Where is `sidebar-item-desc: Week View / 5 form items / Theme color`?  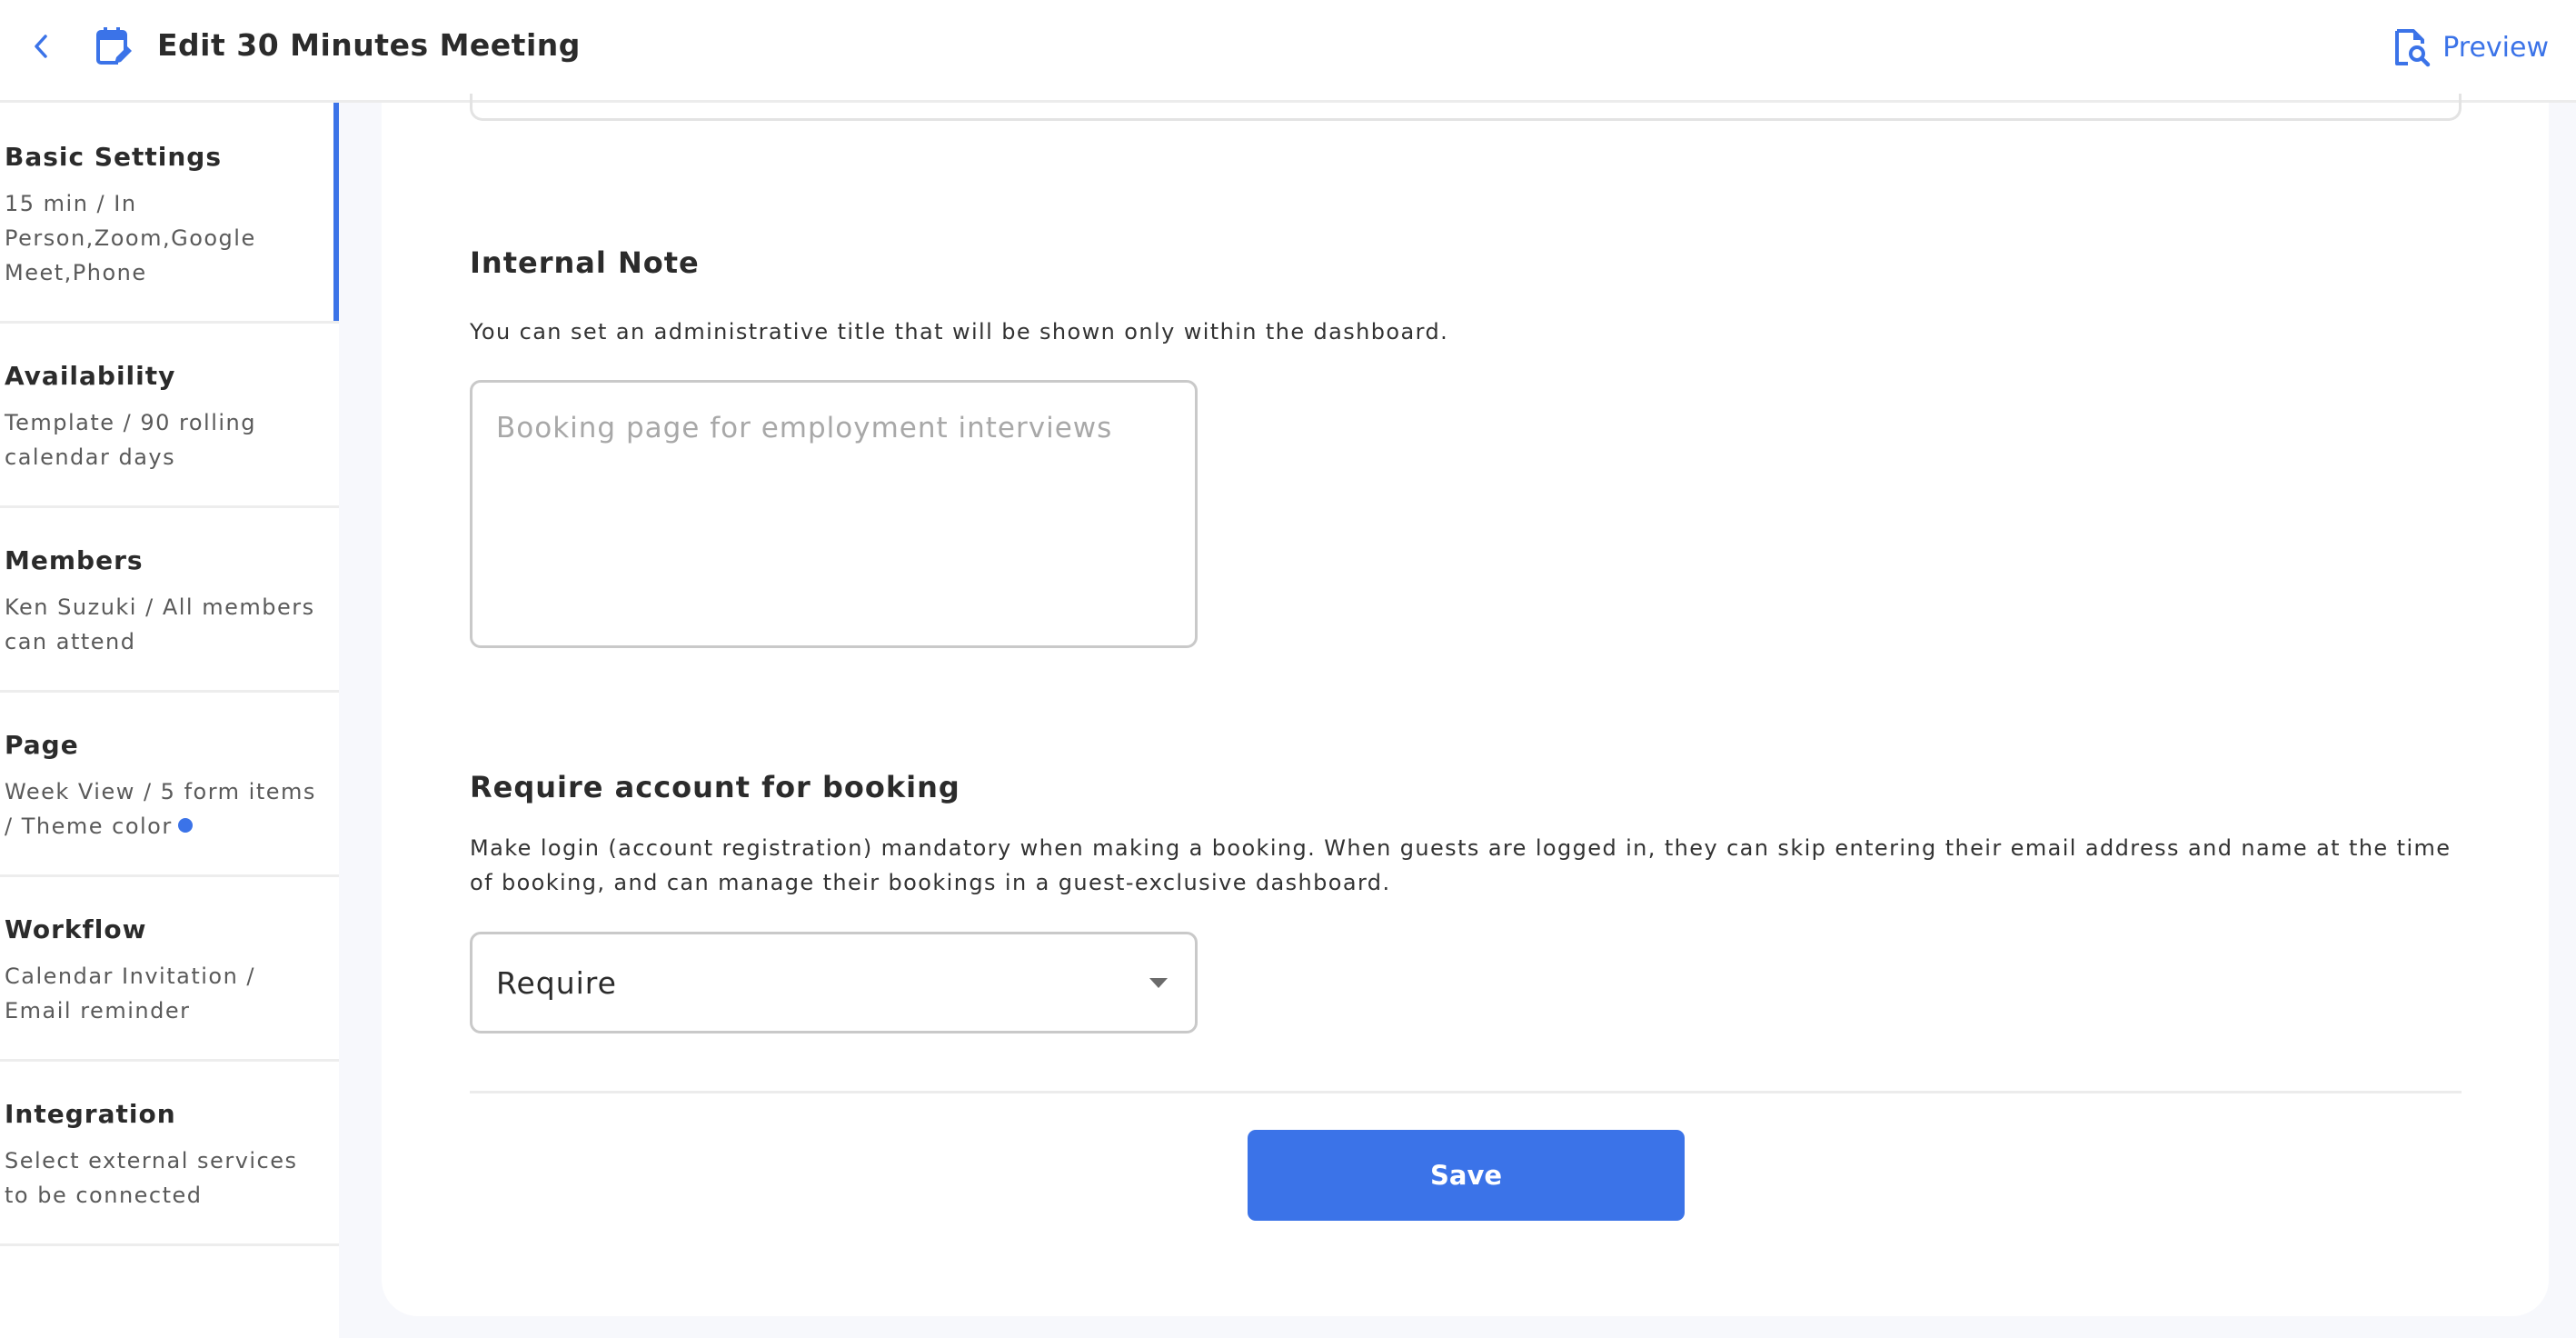 sidebar-item-desc: Week View / 5 form items / Theme color is located at coordinates (165, 809).